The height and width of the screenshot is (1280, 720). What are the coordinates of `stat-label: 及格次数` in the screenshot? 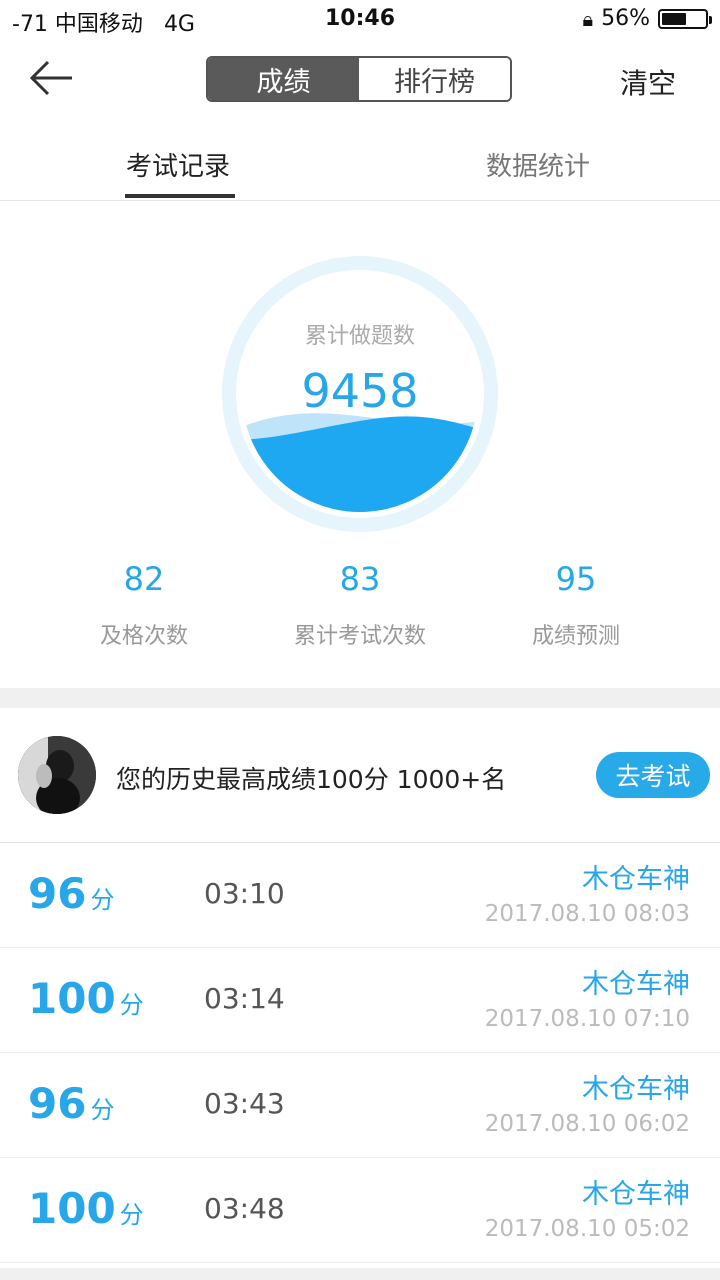 It's located at (143, 636).